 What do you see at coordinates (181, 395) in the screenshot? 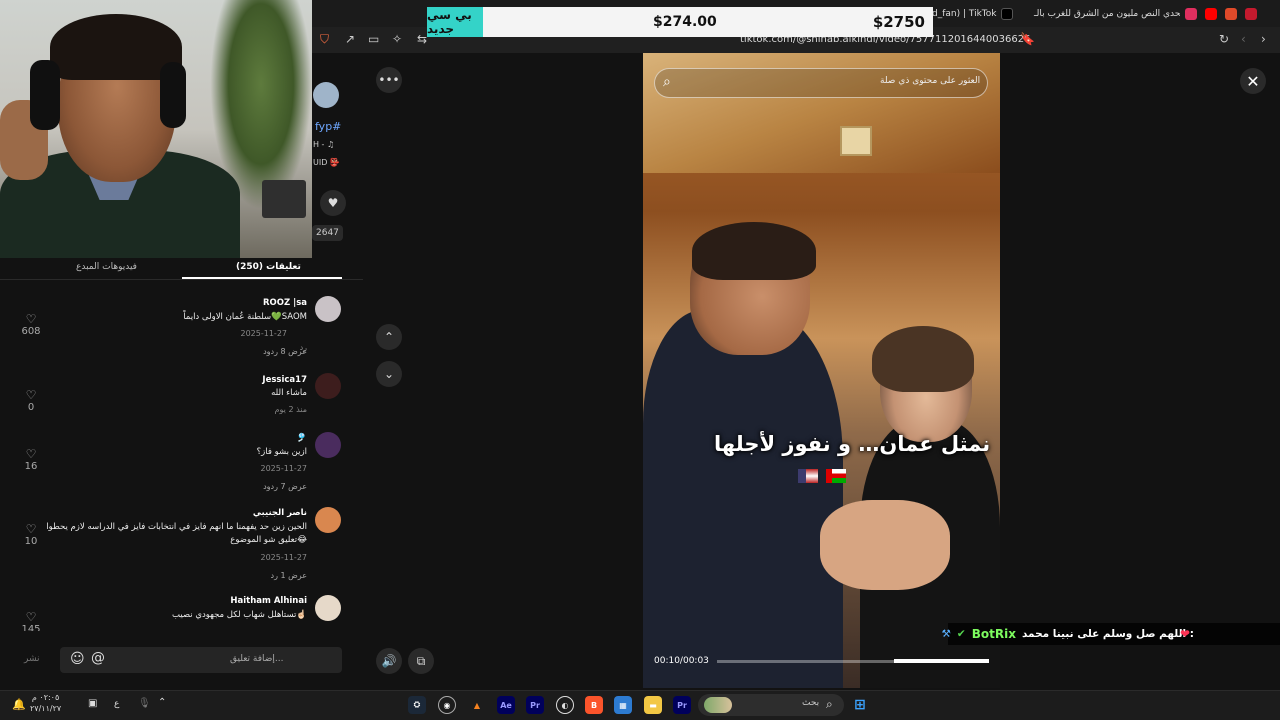
I see `comment-item: Jessica17 ماشاء الله منذ 2 يوم ♡ 0` at bounding box center [181, 395].